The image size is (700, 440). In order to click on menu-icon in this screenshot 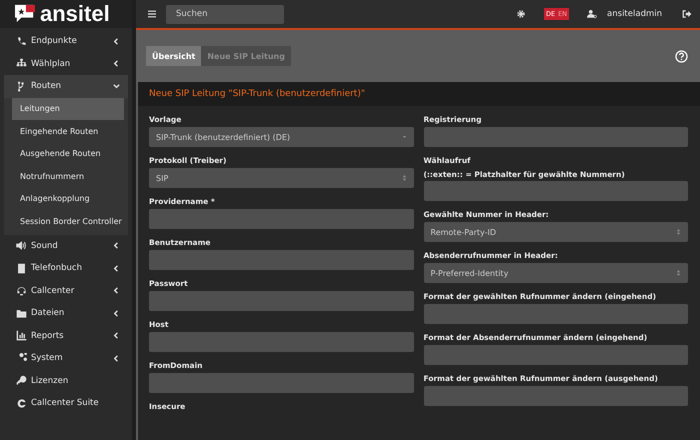, I will do `click(152, 14)`.